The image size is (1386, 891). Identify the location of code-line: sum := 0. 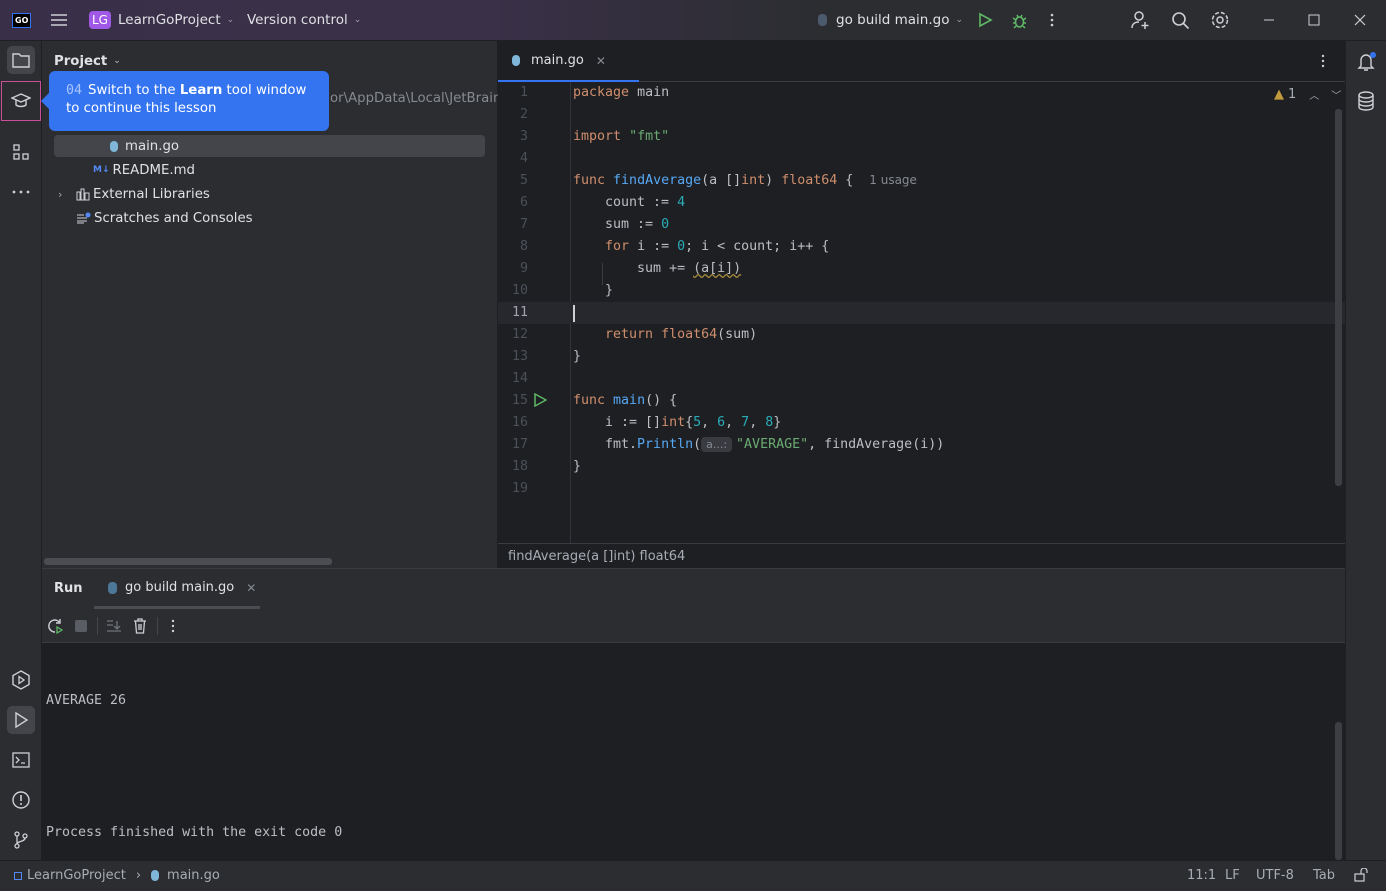
(621, 224).